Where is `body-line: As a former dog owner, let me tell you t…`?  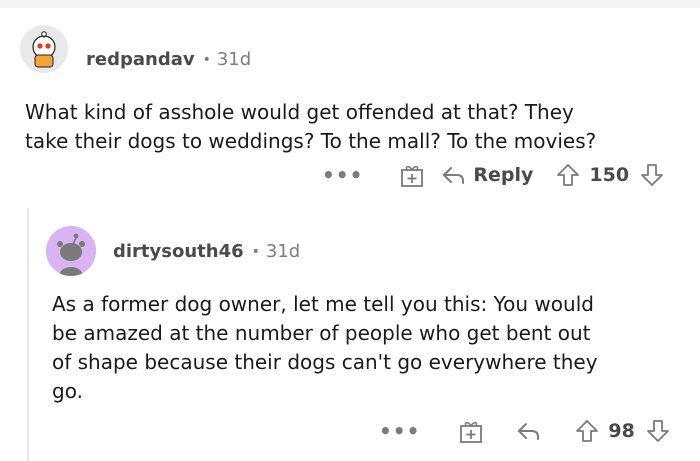
body-line: As a former dog owner, let me tell you t… is located at coordinates (323, 304).